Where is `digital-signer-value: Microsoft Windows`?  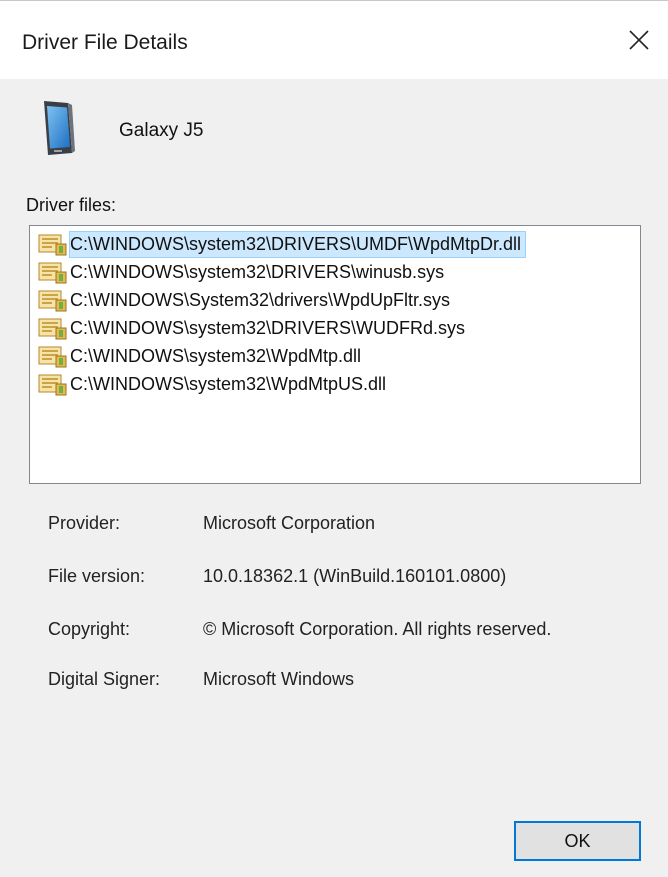
digital-signer-value: Microsoft Windows is located at coordinates (279, 679).